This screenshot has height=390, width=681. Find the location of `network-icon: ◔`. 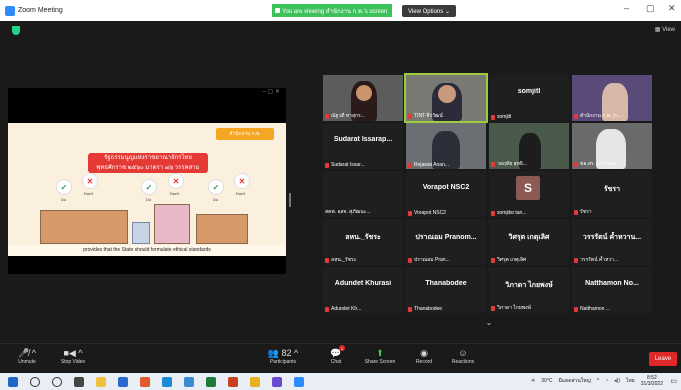

network-icon: ◔ is located at coordinates (606, 381).